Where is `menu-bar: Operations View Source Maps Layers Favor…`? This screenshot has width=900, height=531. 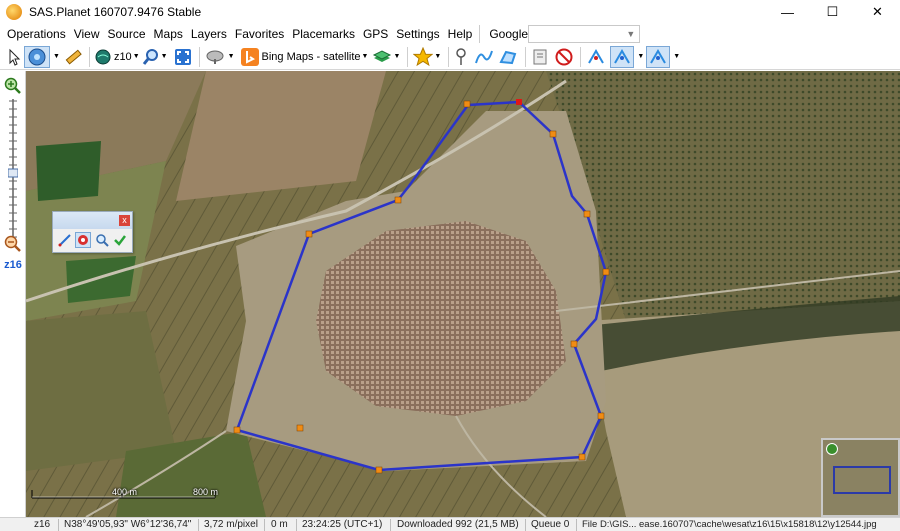 menu-bar: Operations View Source Maps Layers Favor… is located at coordinates (450, 34).